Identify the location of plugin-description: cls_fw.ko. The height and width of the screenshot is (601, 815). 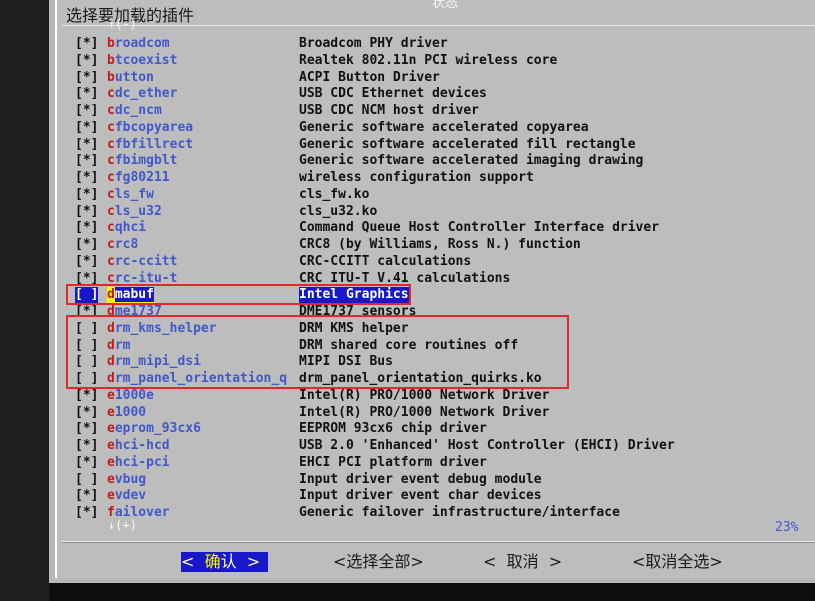
(334, 194).